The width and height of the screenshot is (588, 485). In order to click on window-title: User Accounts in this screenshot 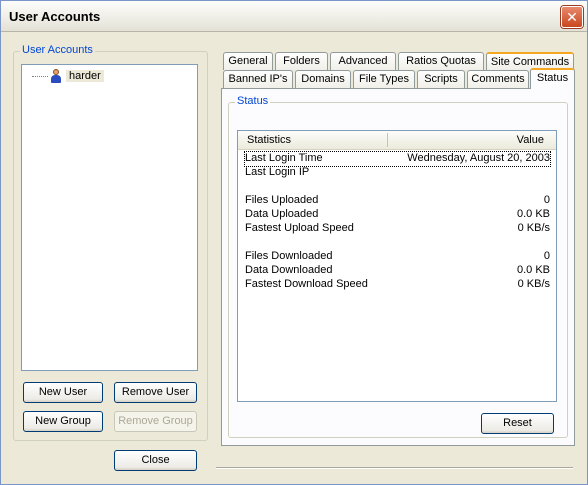, I will do `click(55, 16)`.